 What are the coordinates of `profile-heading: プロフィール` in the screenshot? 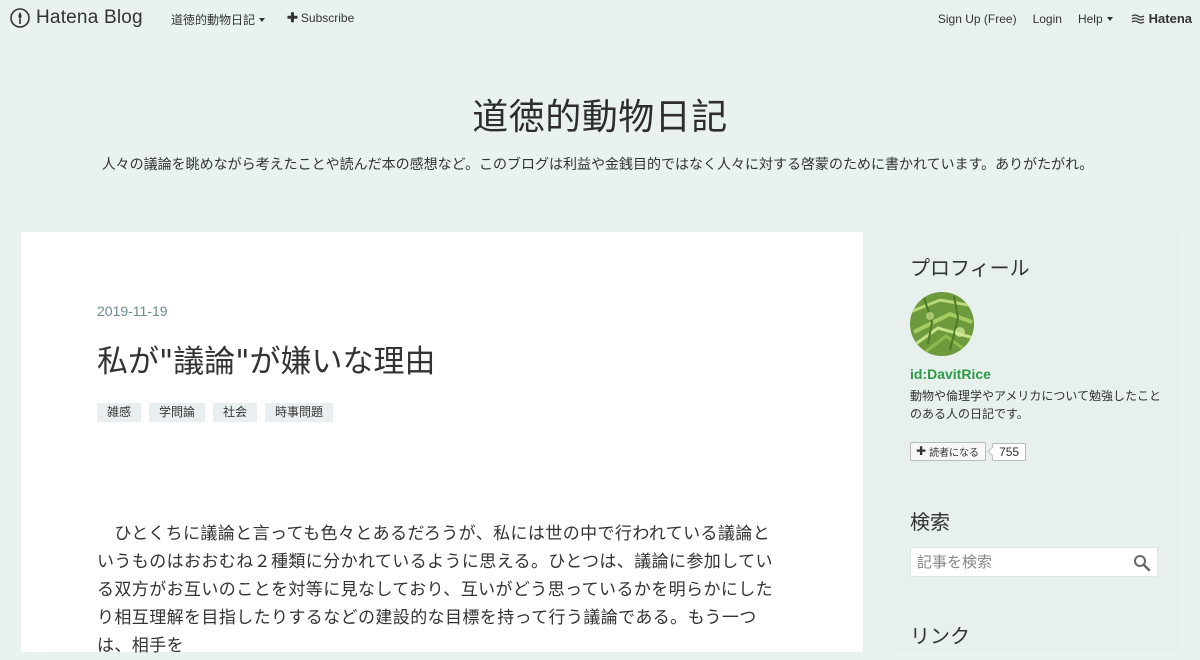 It's located at (970, 268).